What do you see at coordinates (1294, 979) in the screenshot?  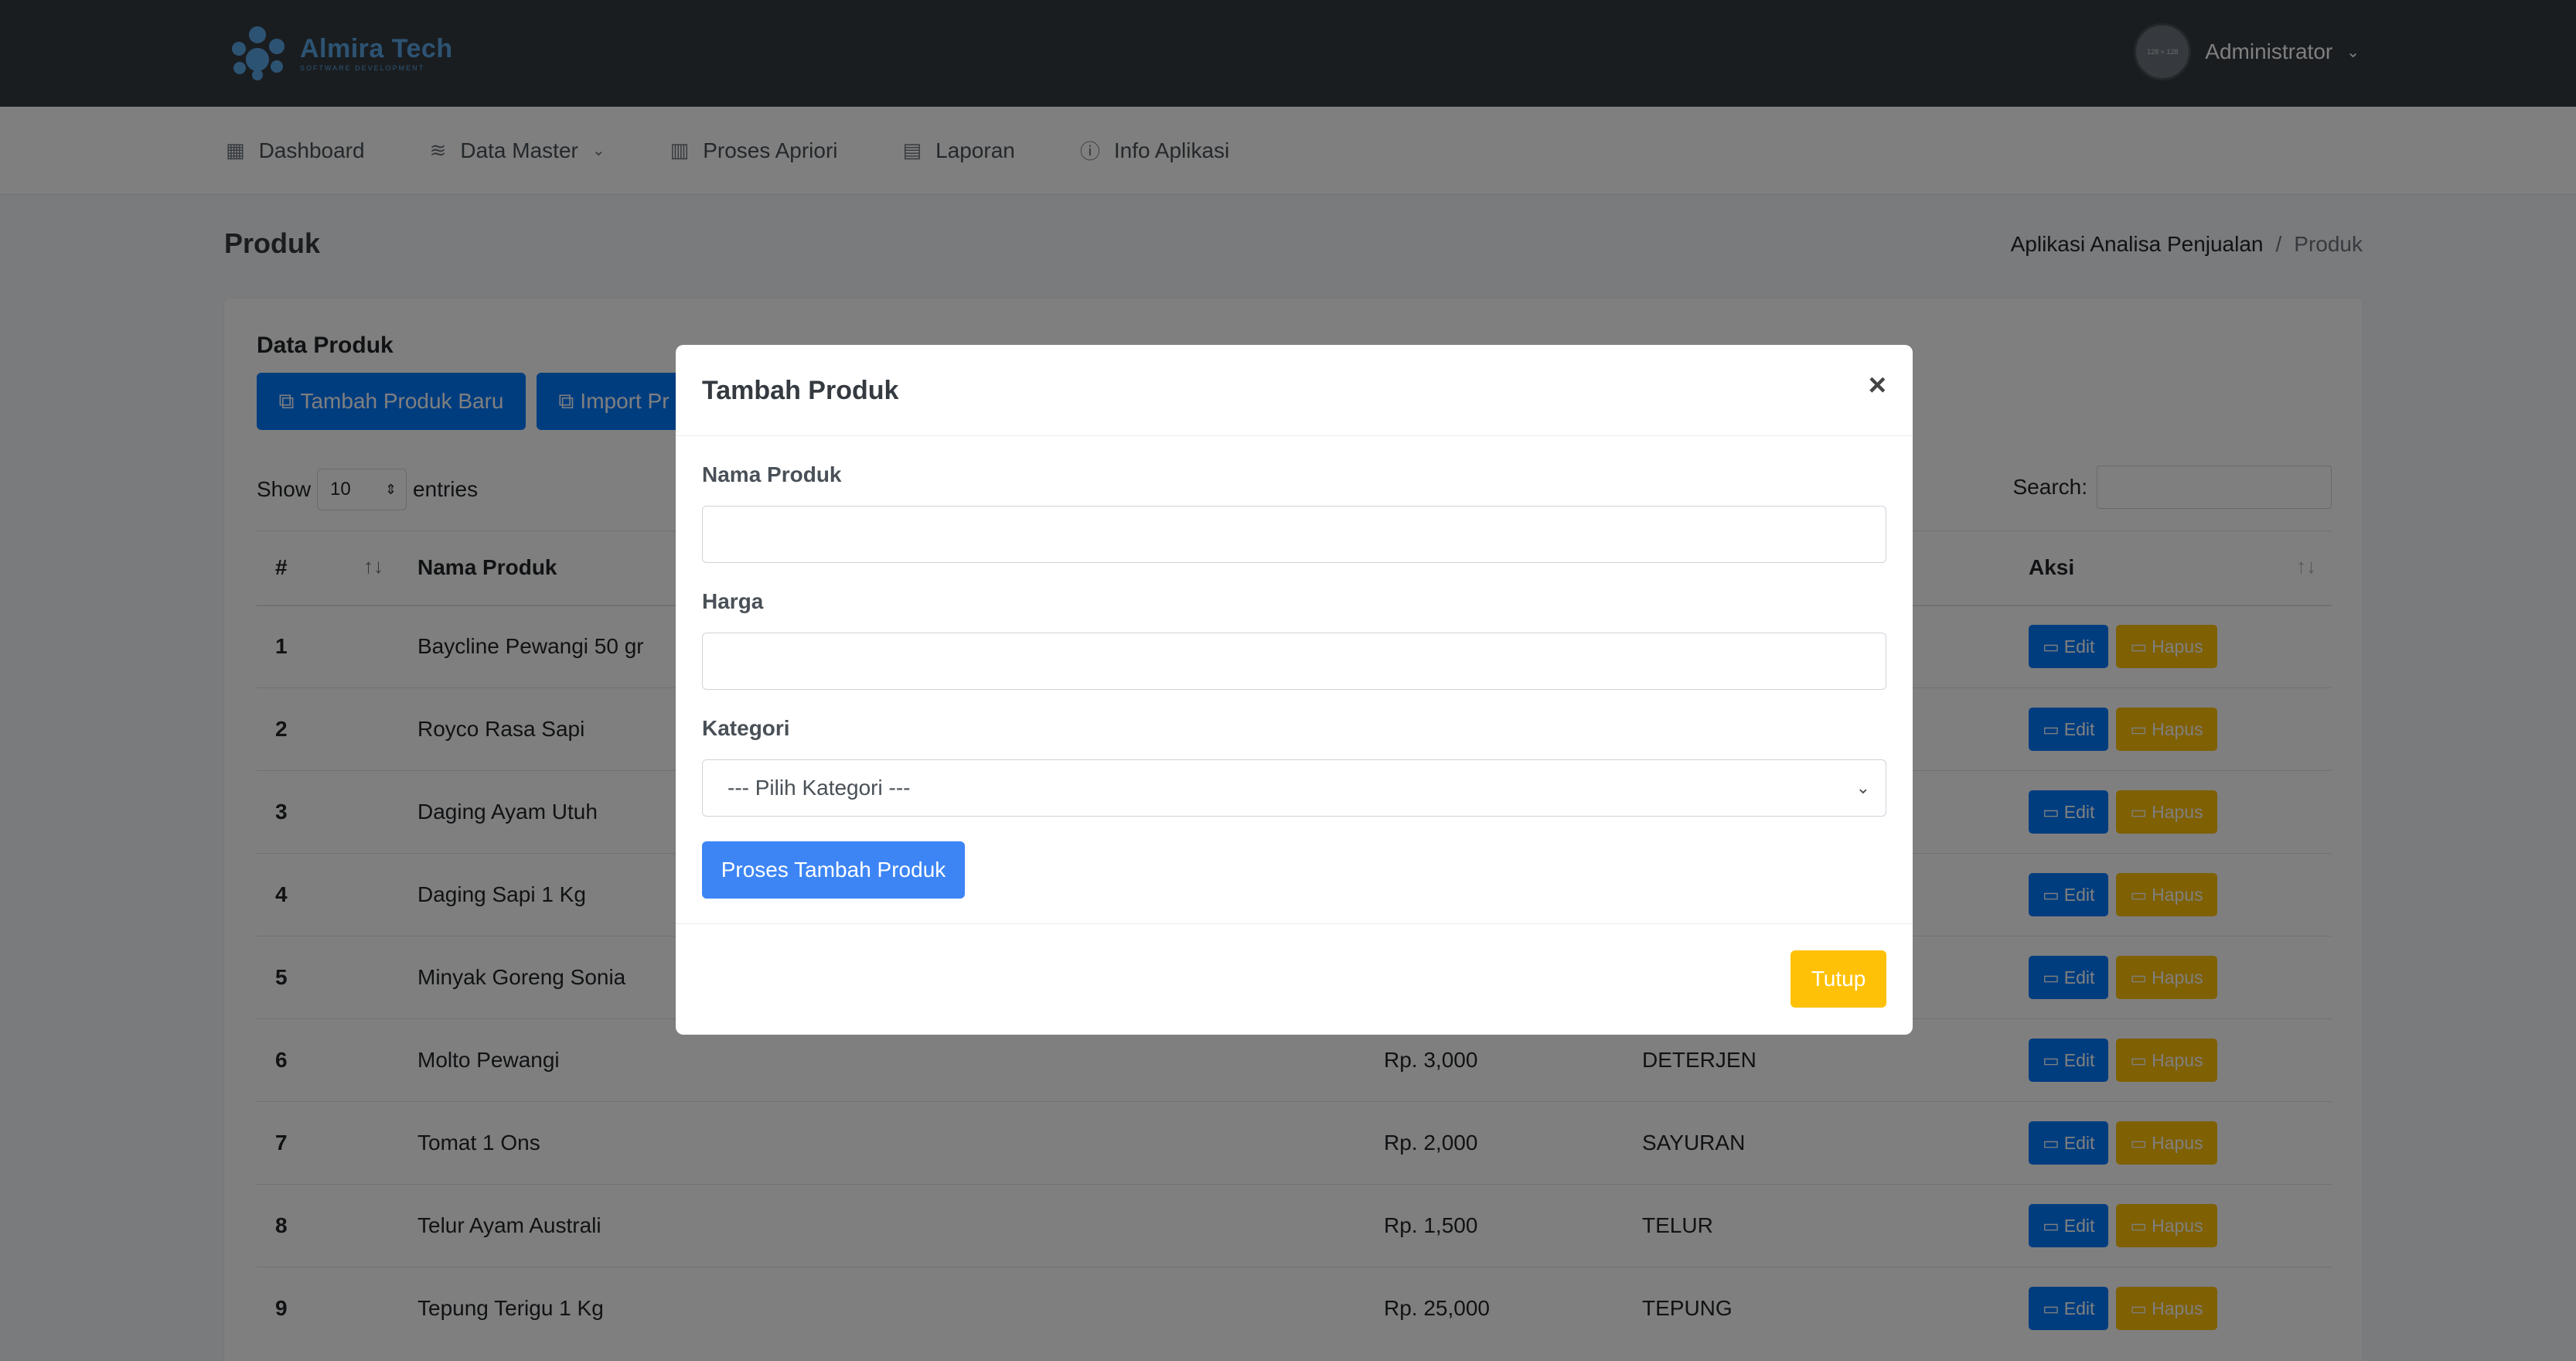 I see `modal-footer: Tutup` at bounding box center [1294, 979].